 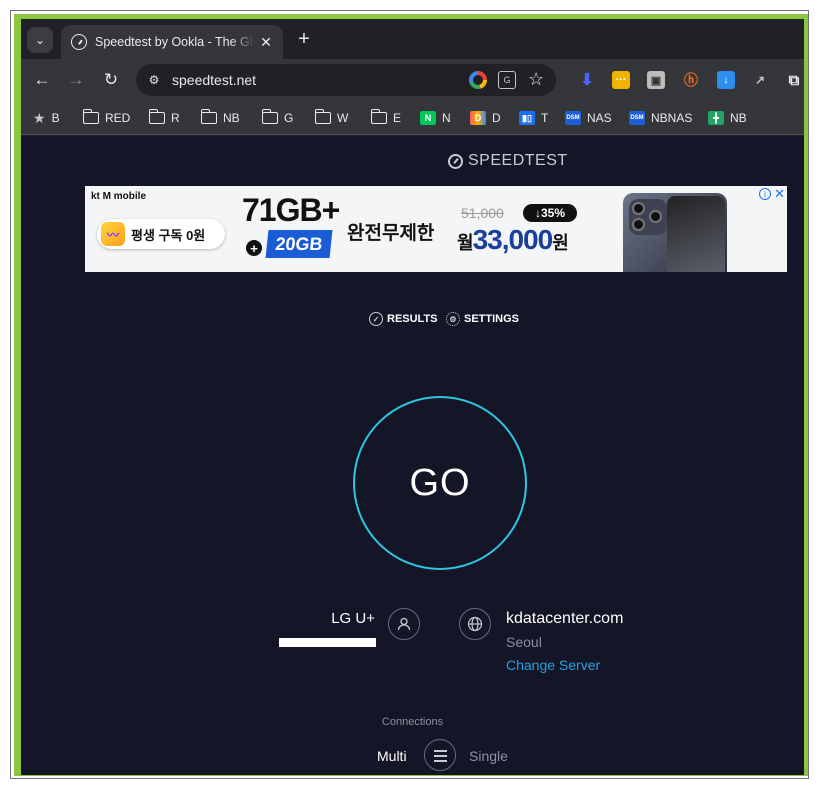 I want to click on bookmark-nbnas: DSM NBNAS, so click(x=660, y=118).